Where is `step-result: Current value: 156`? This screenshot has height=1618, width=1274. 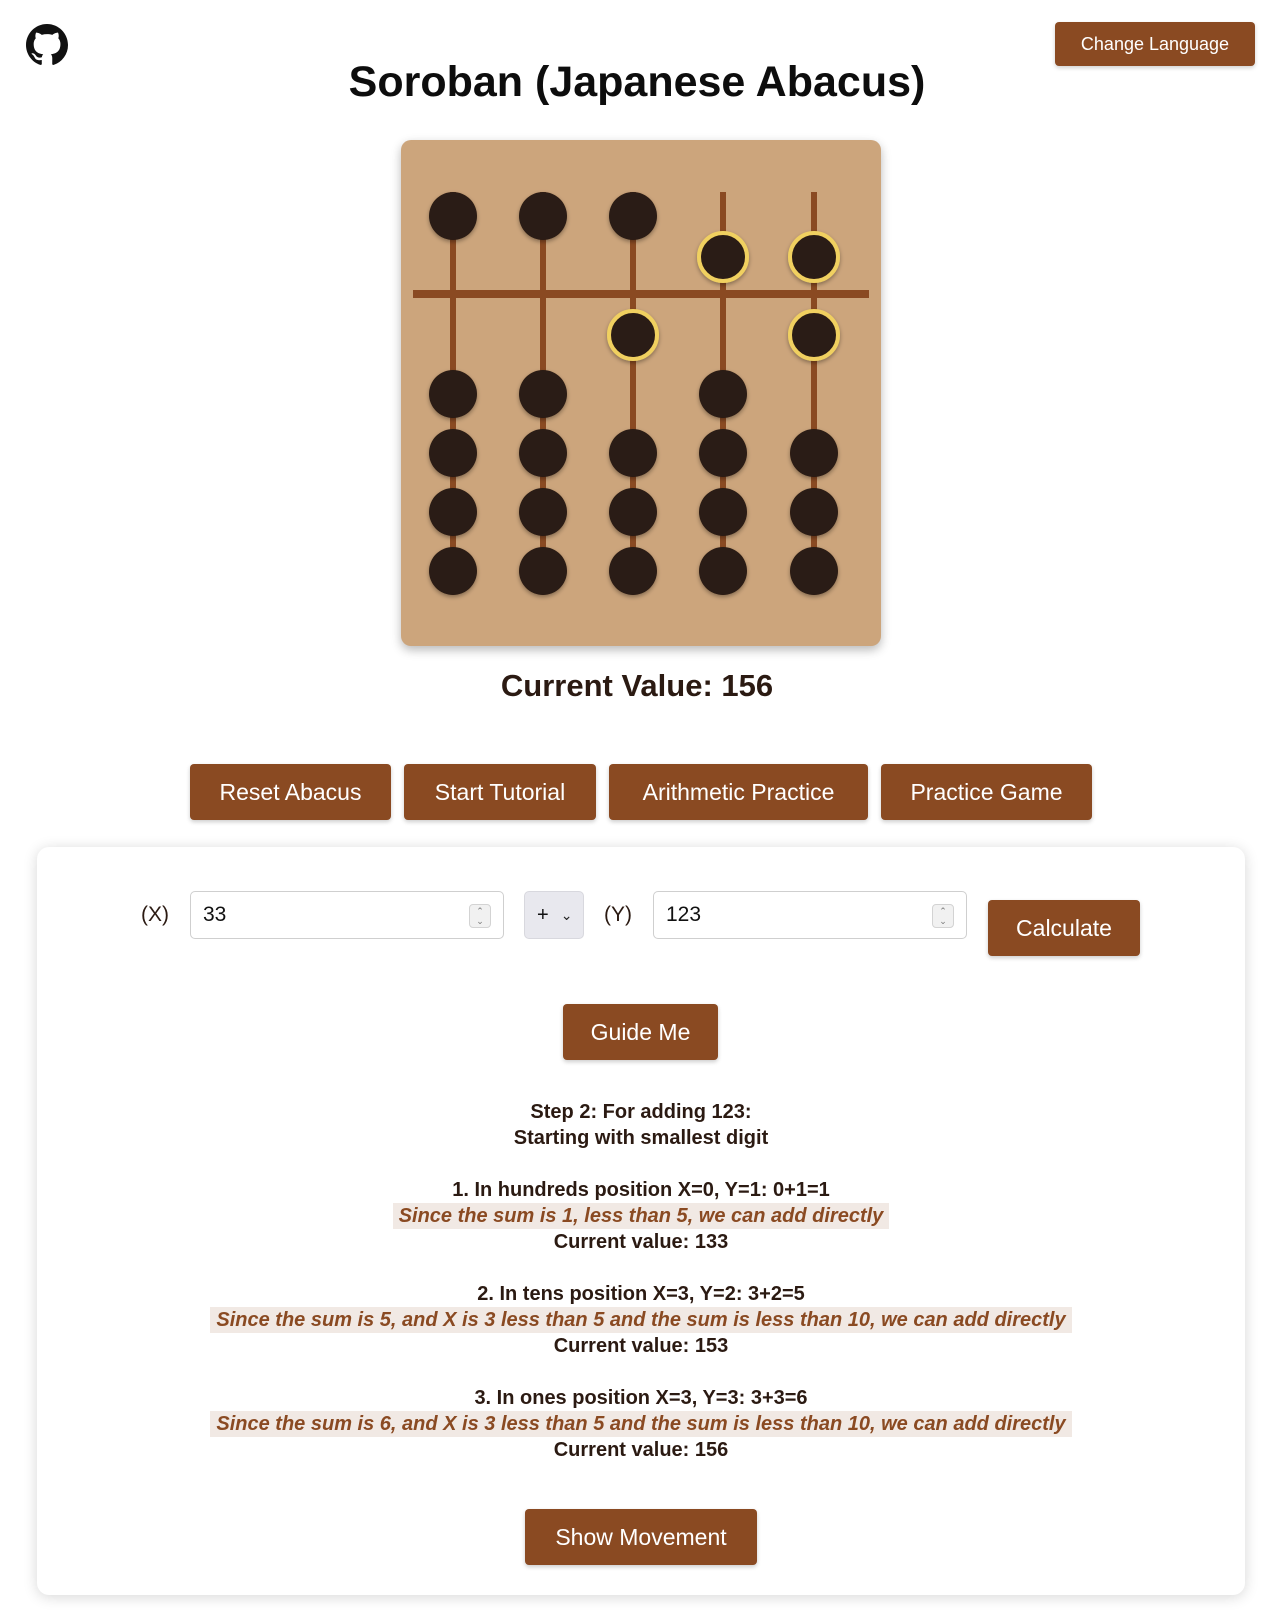 step-result: Current value: 156 is located at coordinates (641, 1450).